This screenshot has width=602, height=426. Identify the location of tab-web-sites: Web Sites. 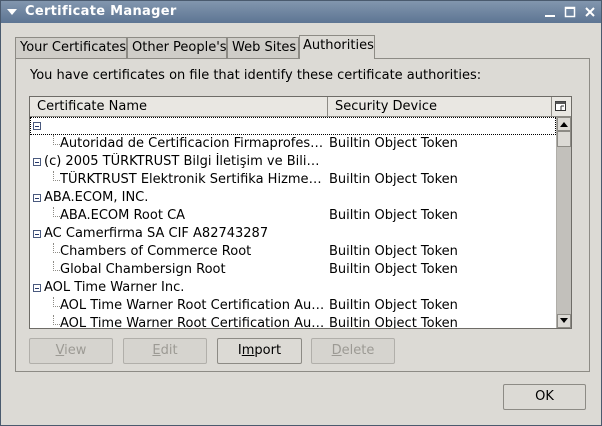
(263, 47).